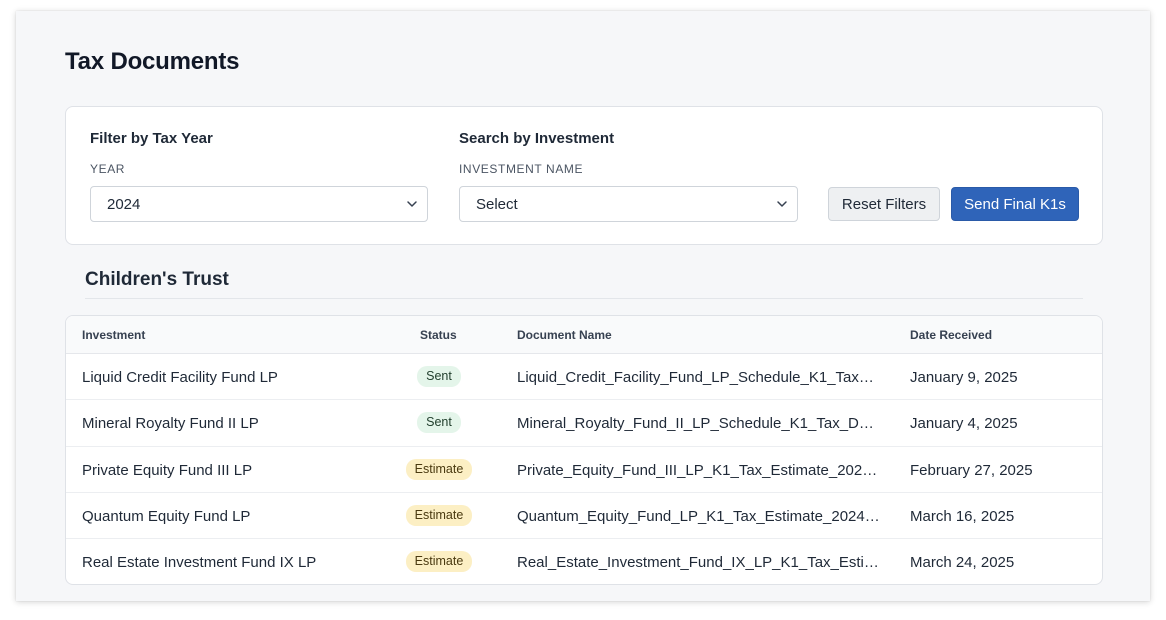 The image size is (1166, 620). I want to click on year-field-label: YEAR, so click(108, 169).